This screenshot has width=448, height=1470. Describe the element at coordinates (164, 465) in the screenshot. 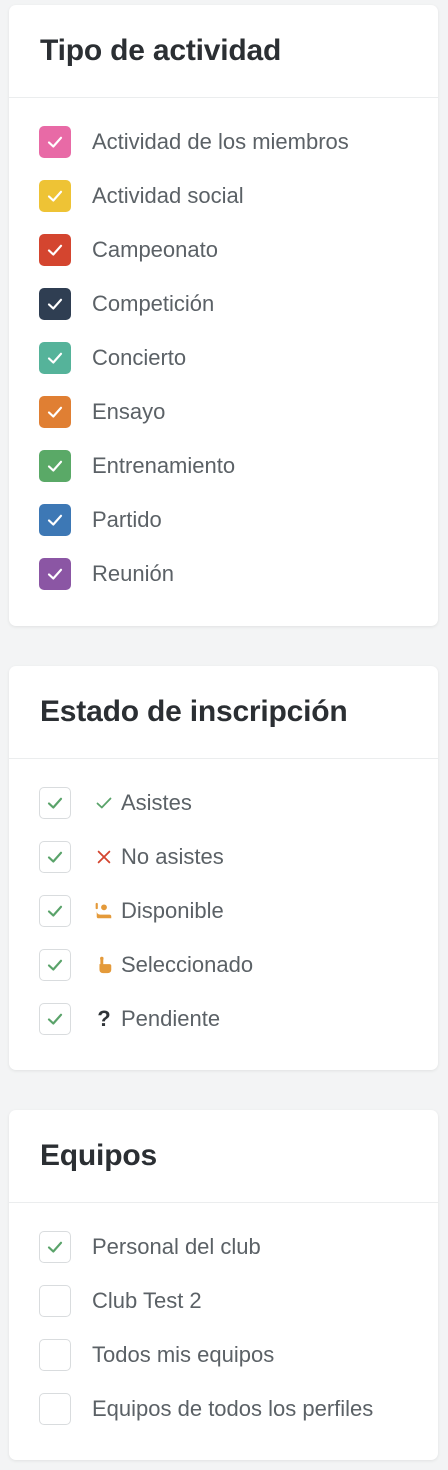

I see `activity-label: Entrenamiento` at that location.